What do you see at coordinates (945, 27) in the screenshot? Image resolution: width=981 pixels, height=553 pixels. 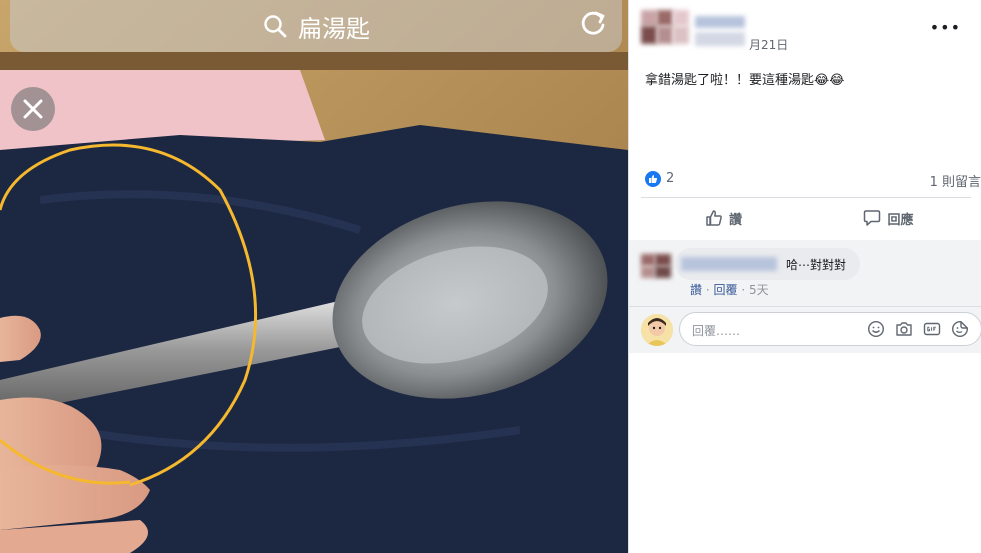 I see `more-options-icon: •••` at bounding box center [945, 27].